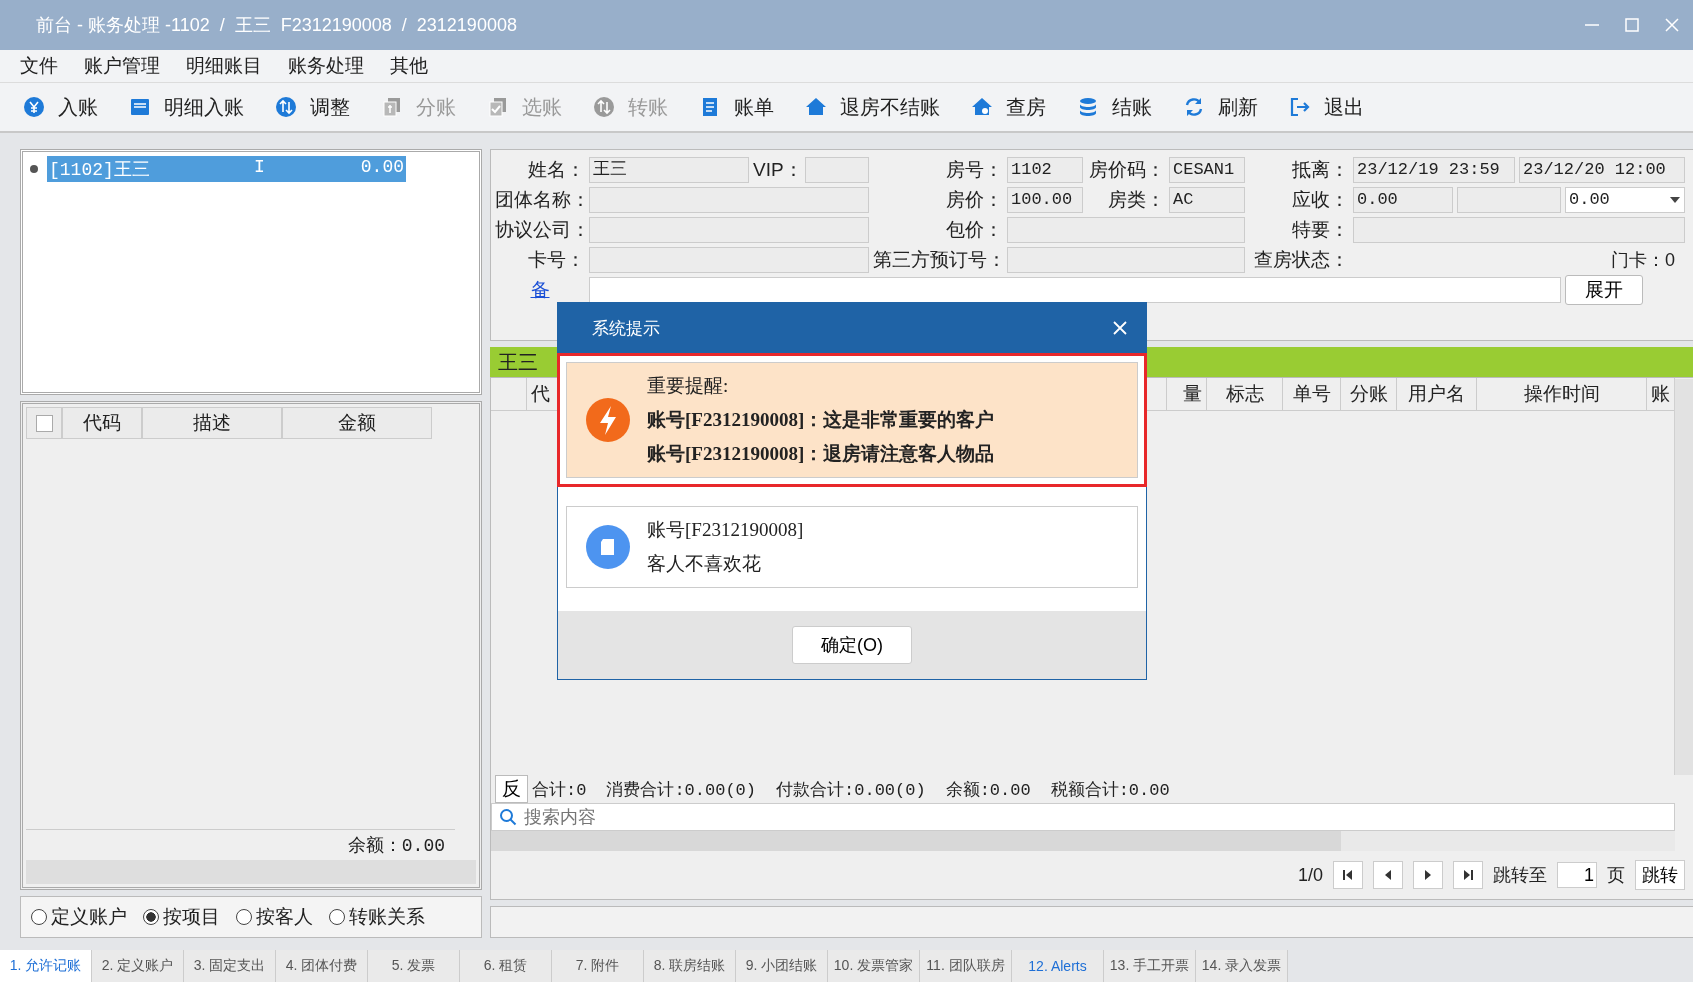 The width and height of the screenshot is (1693, 982). What do you see at coordinates (1434, 170) in the screenshot?
I see `input-field: 23/12/19 23:59` at bounding box center [1434, 170].